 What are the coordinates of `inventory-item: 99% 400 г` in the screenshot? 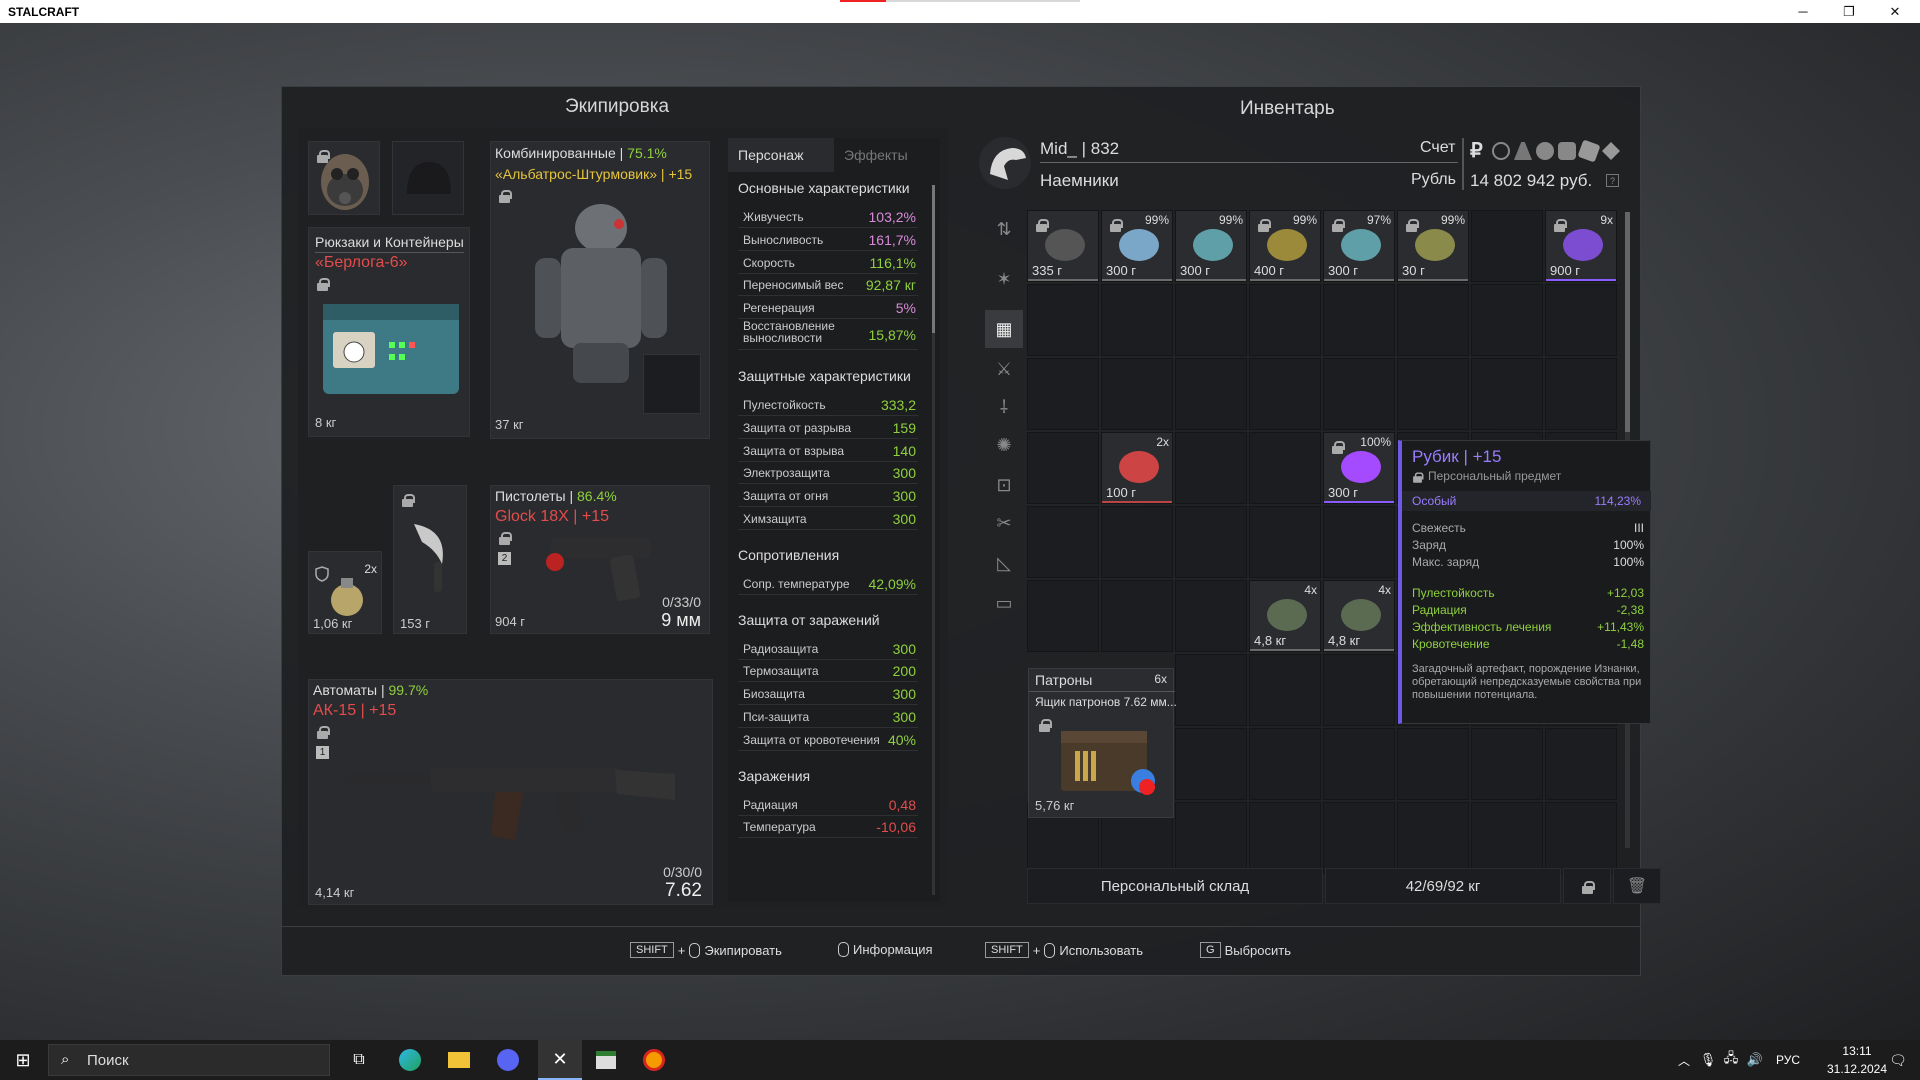 It's located at (1285, 246).